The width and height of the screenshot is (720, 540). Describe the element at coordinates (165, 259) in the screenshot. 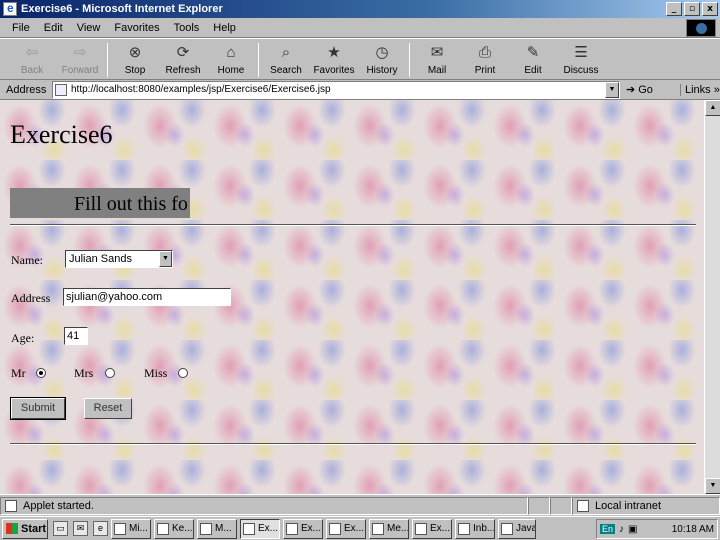

I see `chevron-down-icon: ▼` at that location.